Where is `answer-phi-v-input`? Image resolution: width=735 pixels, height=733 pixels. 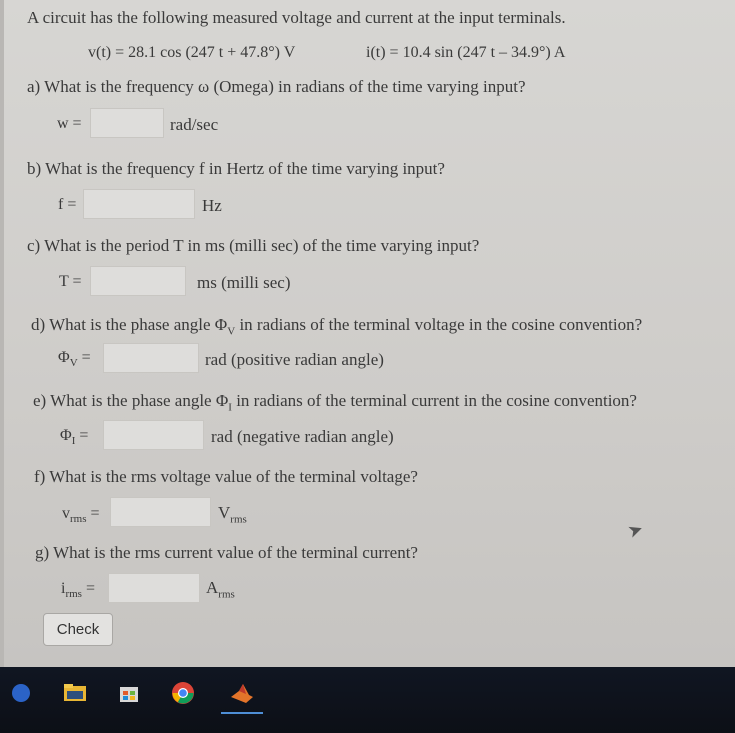 answer-phi-v-input is located at coordinates (151, 358).